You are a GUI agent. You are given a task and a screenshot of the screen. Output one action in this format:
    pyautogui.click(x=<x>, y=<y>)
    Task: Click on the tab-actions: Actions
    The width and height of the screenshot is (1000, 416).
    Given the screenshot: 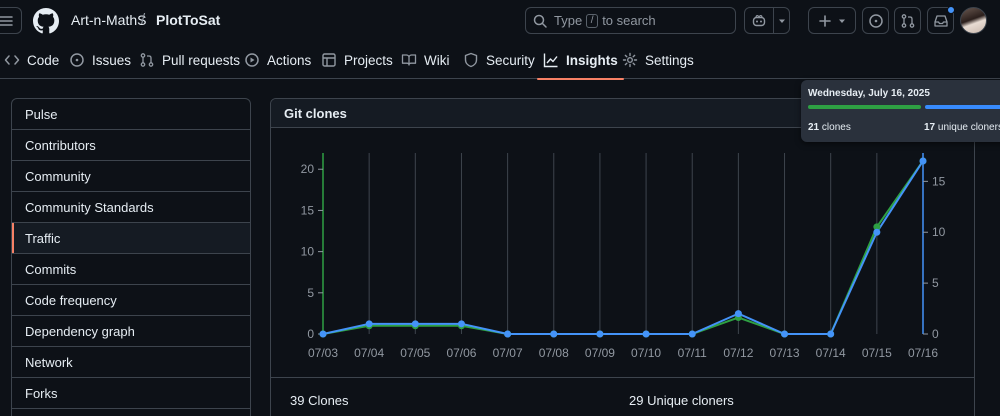 What is the action you would take?
    pyautogui.click(x=277, y=60)
    